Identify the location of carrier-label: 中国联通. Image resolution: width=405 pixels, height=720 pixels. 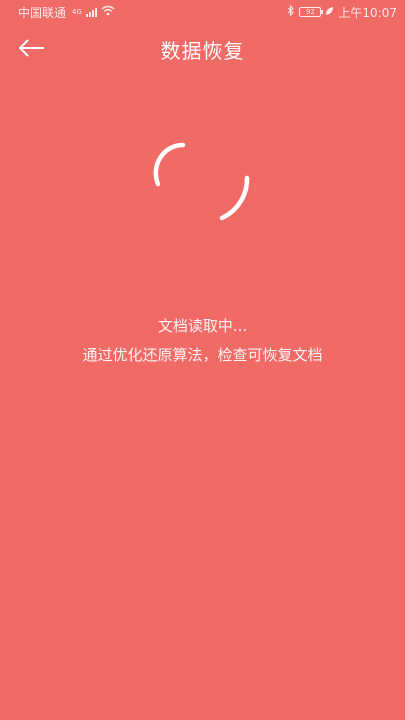
(42, 12).